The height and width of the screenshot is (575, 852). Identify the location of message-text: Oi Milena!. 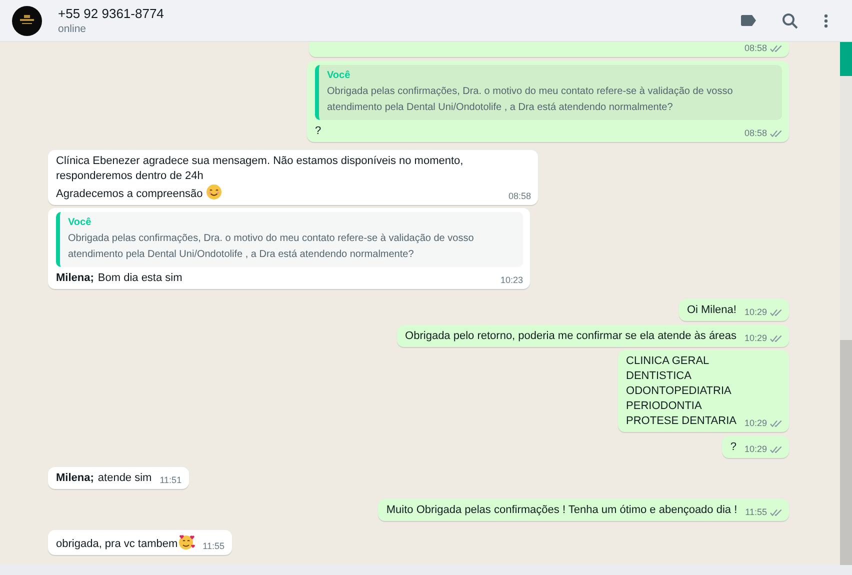
(711, 310).